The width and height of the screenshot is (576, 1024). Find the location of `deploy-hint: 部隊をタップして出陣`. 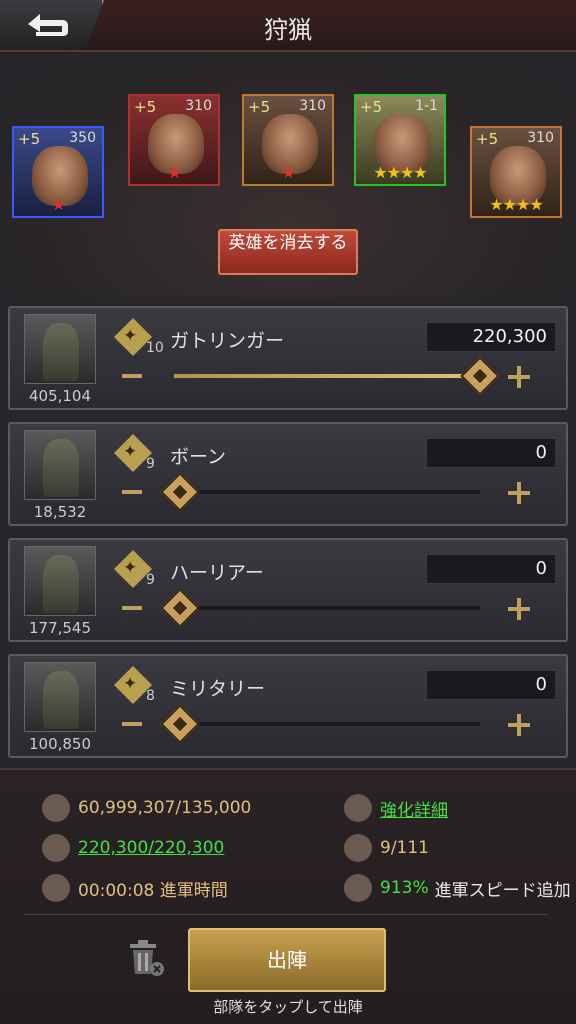

deploy-hint: 部隊をタップして出陣 is located at coordinates (288, 1007).